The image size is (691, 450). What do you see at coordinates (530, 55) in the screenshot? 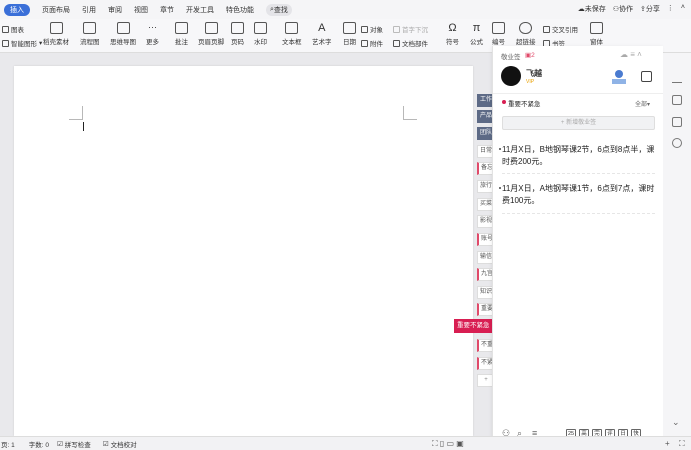
I see `notes-count-badge: ▣2` at bounding box center [530, 55].